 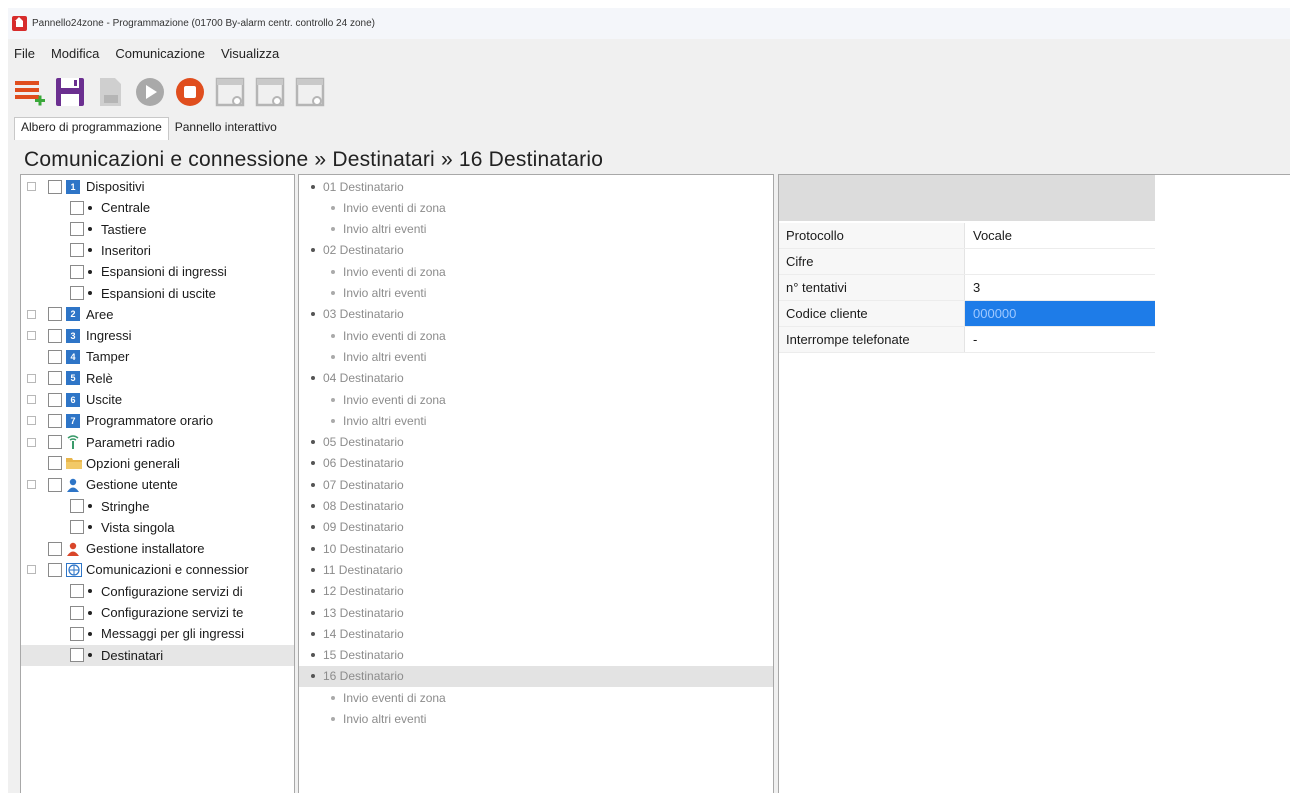 What do you see at coordinates (160, 53) in the screenshot?
I see `menu-comunicazione: Comunicazione` at bounding box center [160, 53].